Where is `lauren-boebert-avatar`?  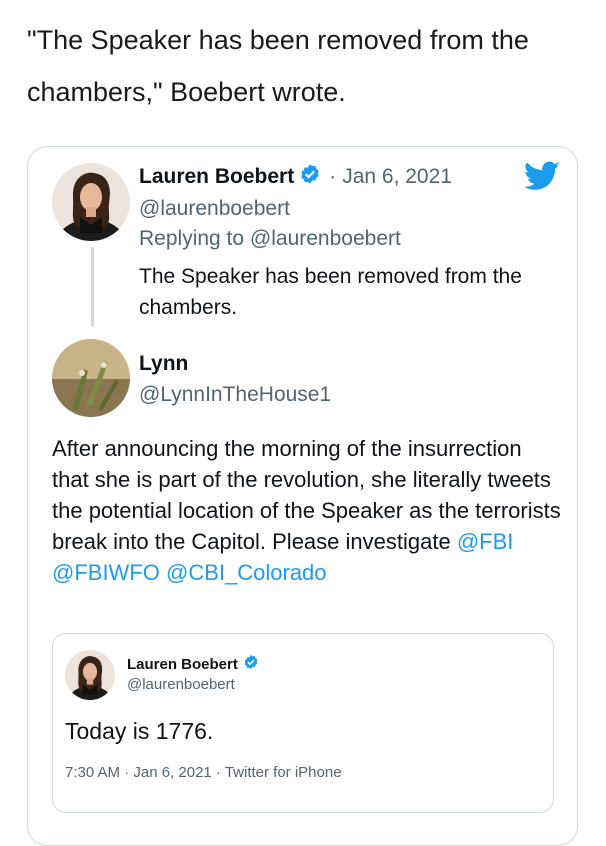
lauren-boebert-avatar is located at coordinates (91, 202).